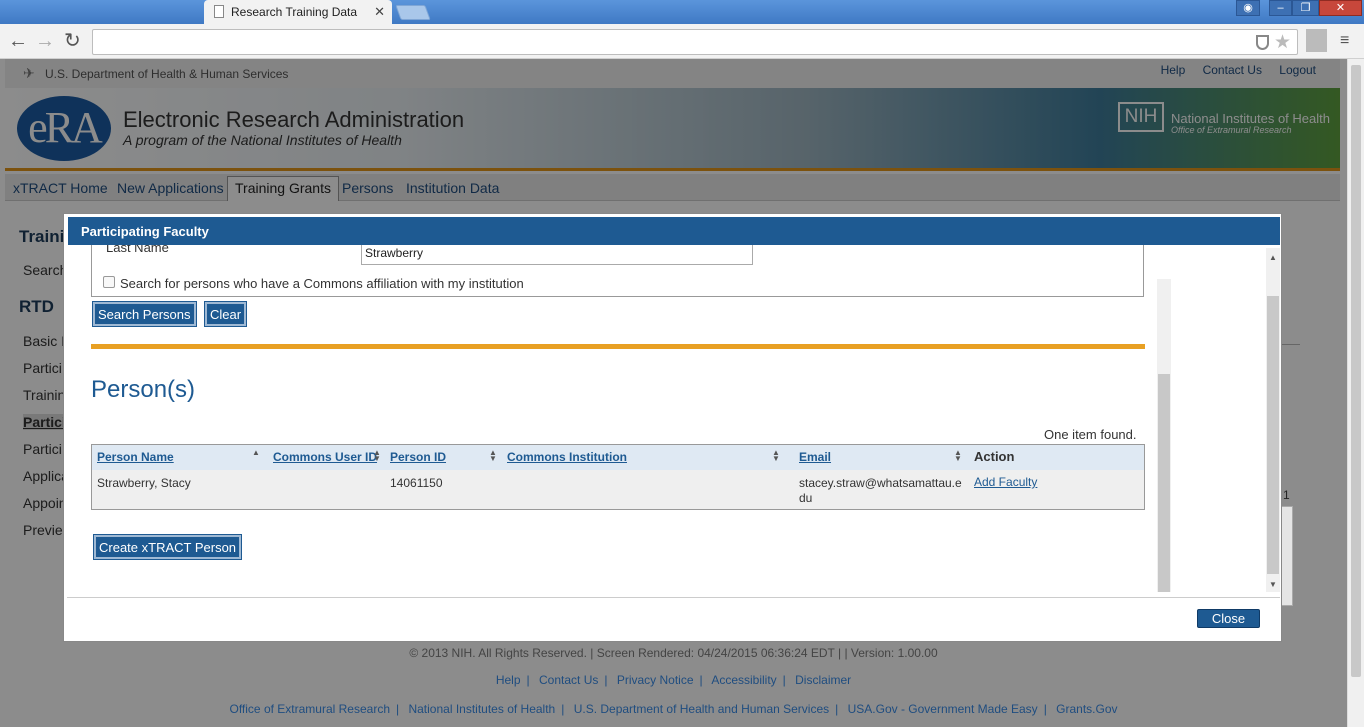 The width and height of the screenshot is (1364, 727). I want to click on col-commons-institution: Commons Institution, so click(567, 457).